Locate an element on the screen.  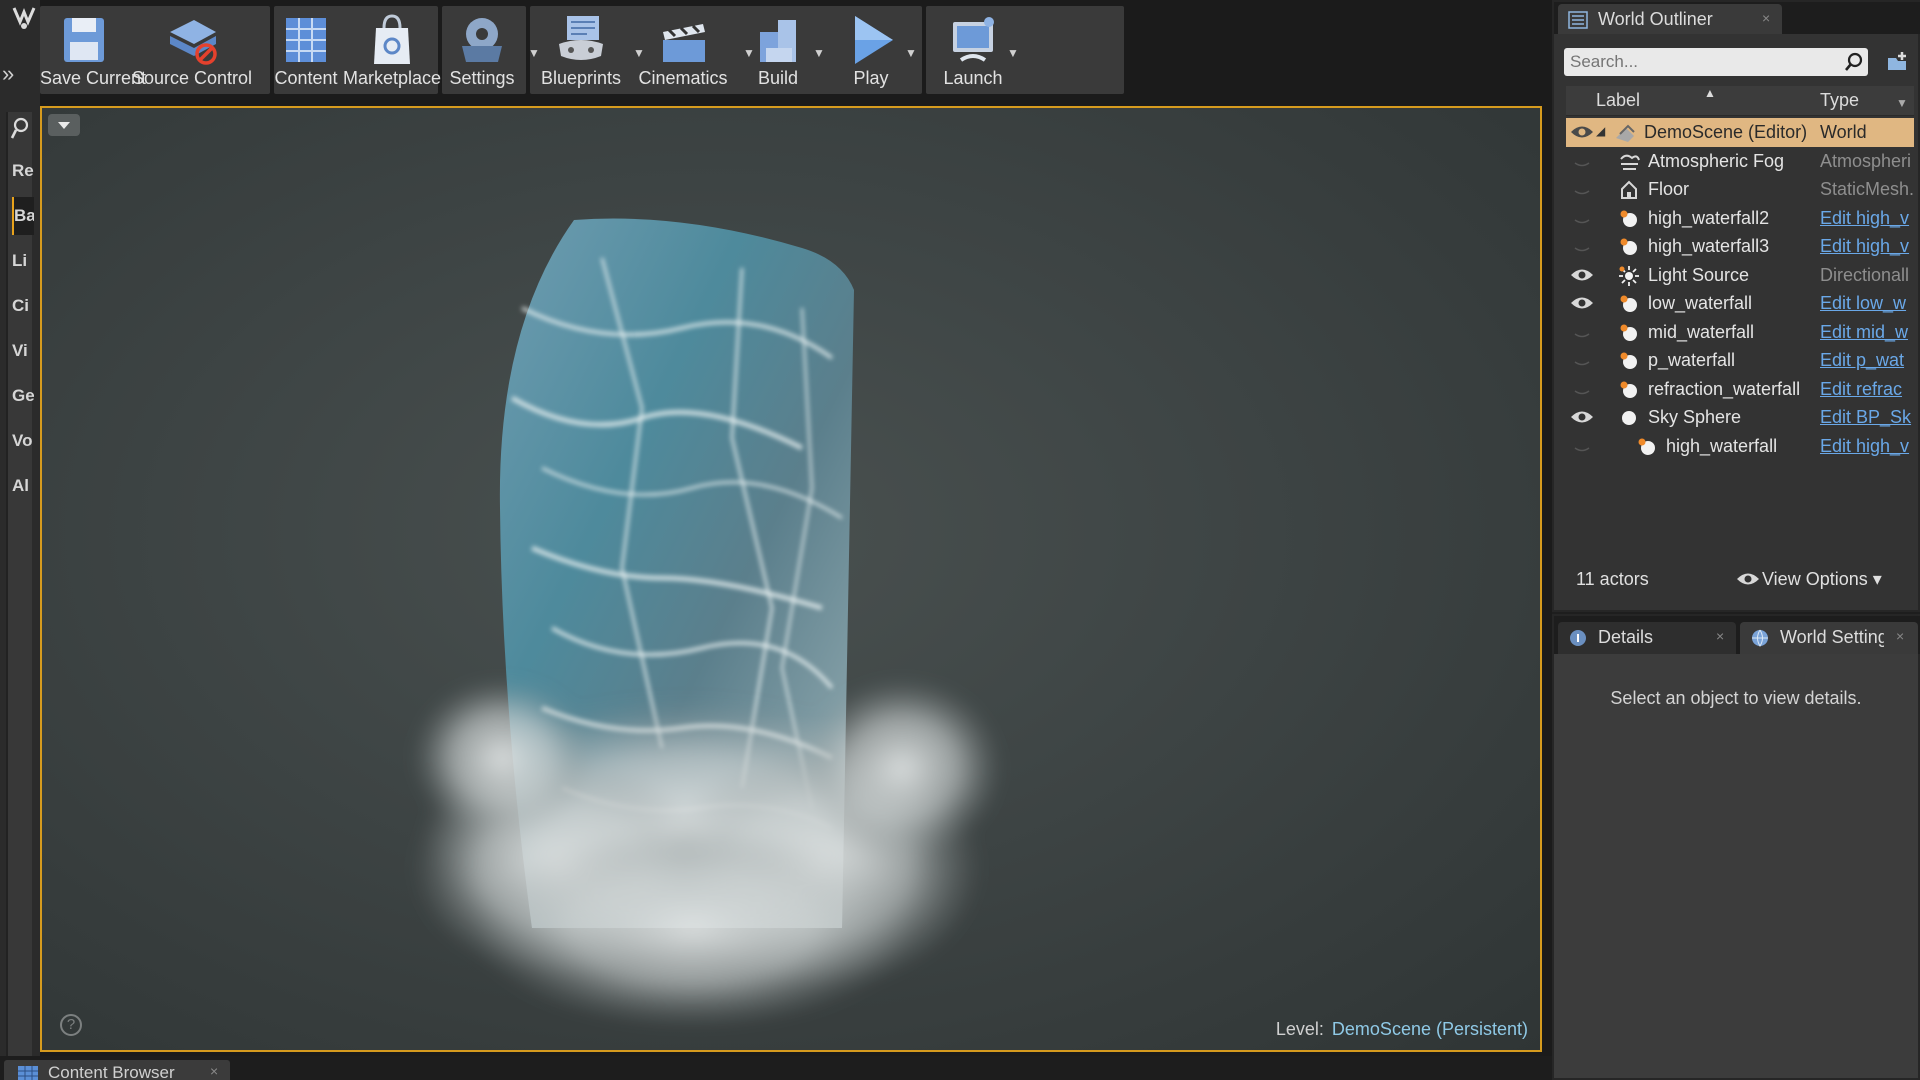
column-label-header: Label is located at coordinates (1618, 100).